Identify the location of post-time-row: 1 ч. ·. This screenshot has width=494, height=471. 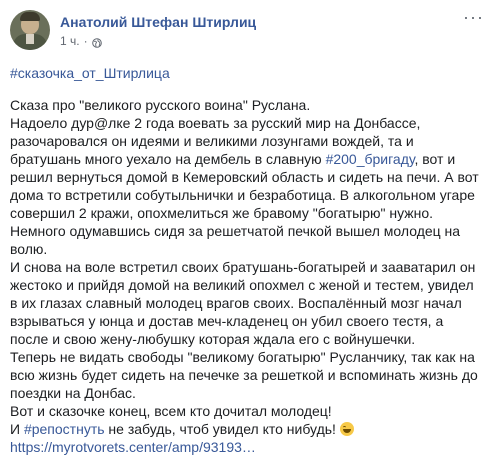
(158, 41).